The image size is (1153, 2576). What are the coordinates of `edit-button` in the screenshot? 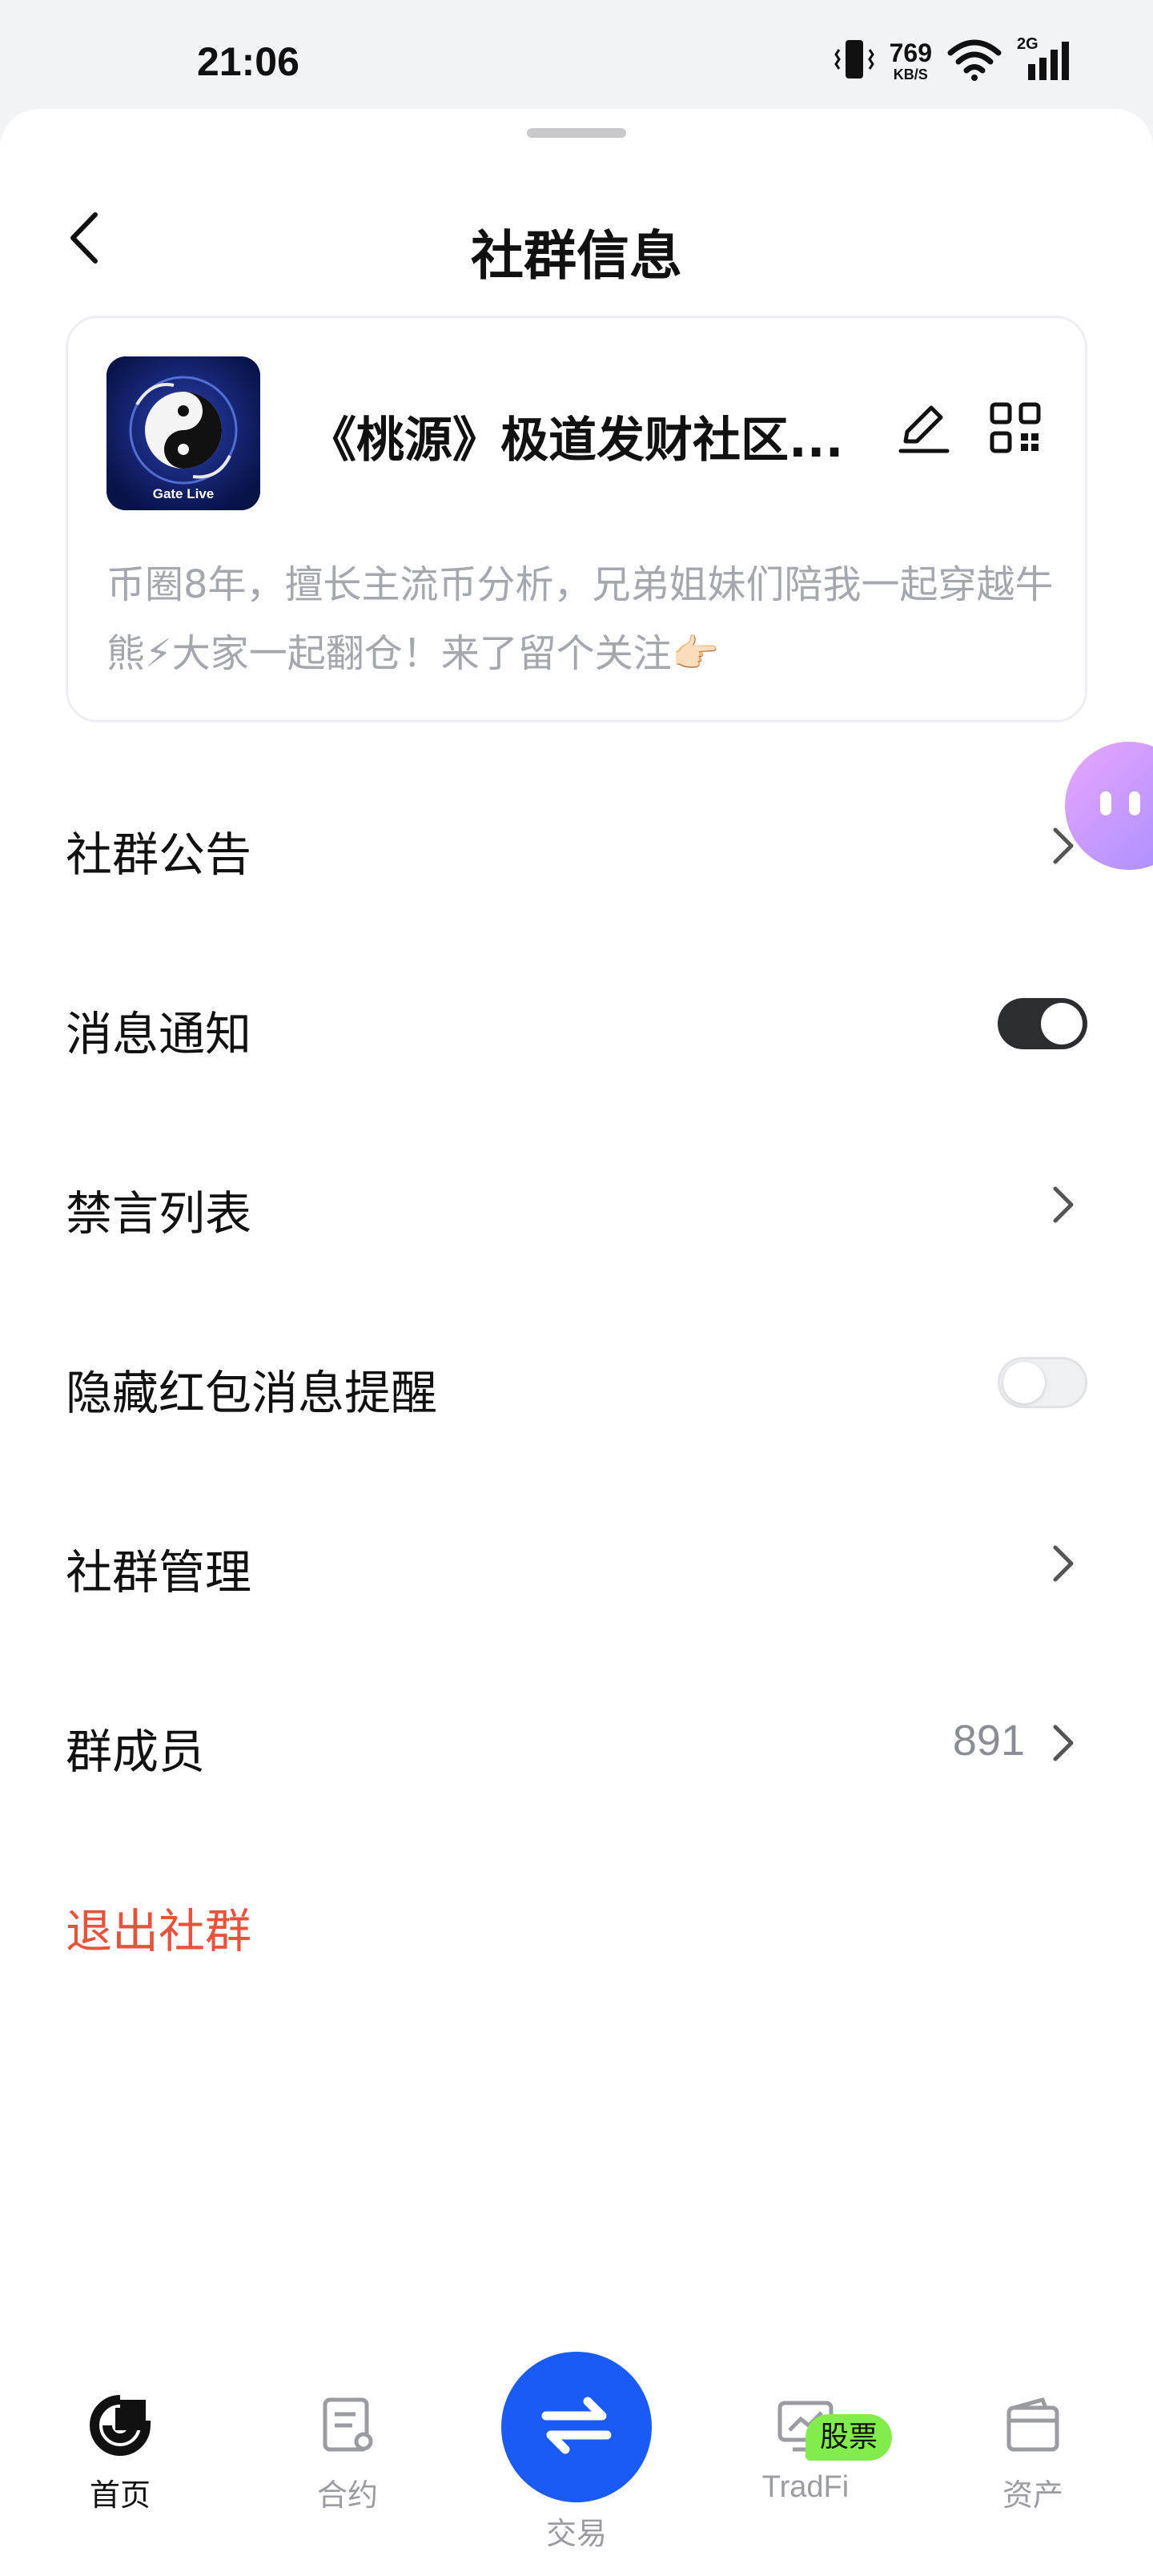 It's located at (923, 430).